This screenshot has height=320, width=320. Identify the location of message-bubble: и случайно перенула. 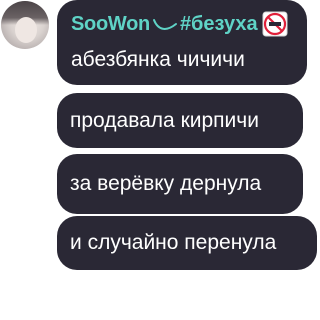
(187, 243).